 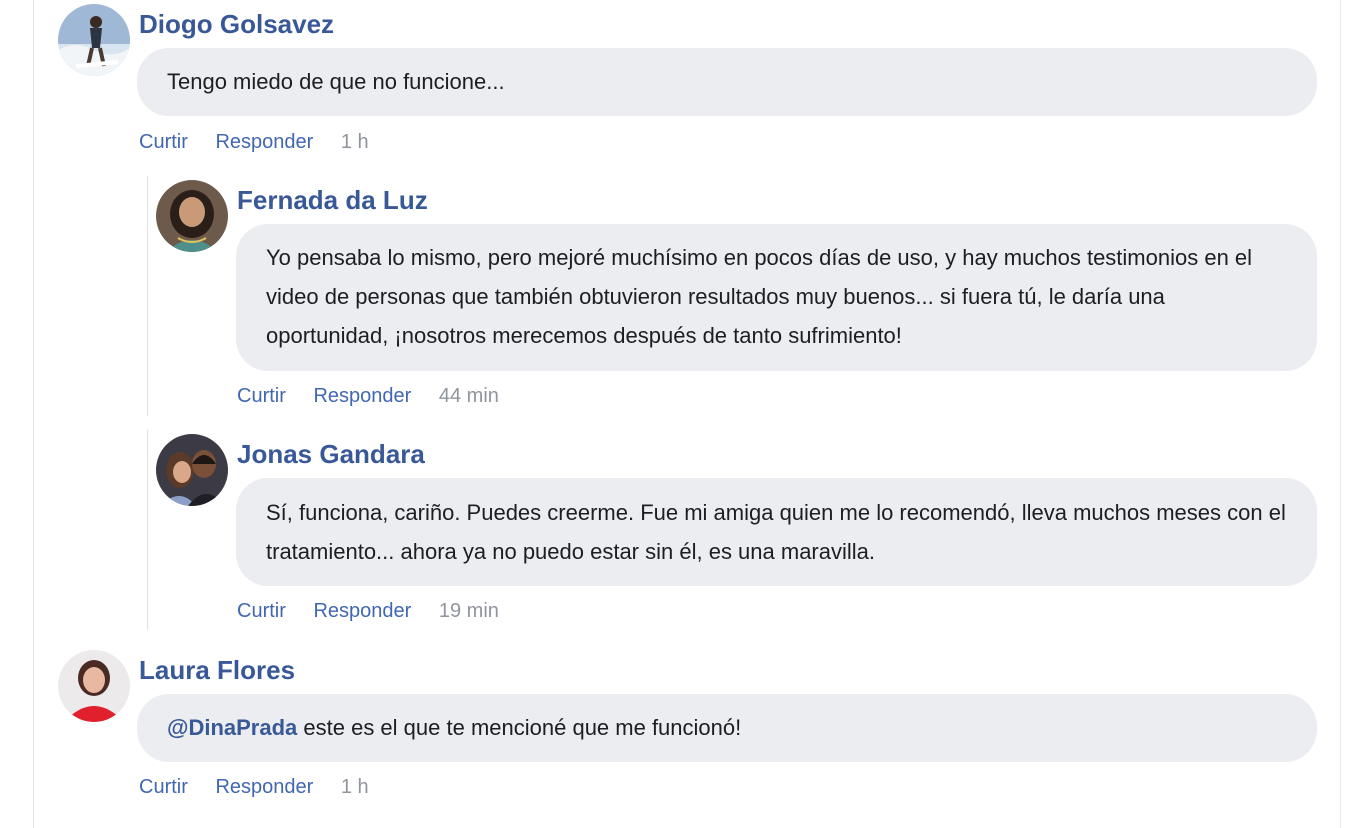 I want to click on comment-actions: Curtir Responder 44 min, so click(x=368, y=396).